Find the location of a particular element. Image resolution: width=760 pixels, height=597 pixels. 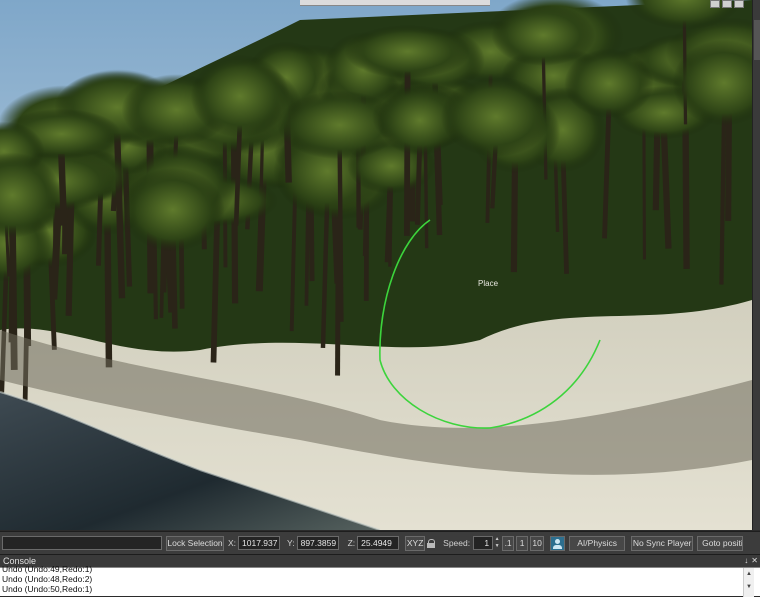

top-panel-edge is located at coordinates (395, 3).